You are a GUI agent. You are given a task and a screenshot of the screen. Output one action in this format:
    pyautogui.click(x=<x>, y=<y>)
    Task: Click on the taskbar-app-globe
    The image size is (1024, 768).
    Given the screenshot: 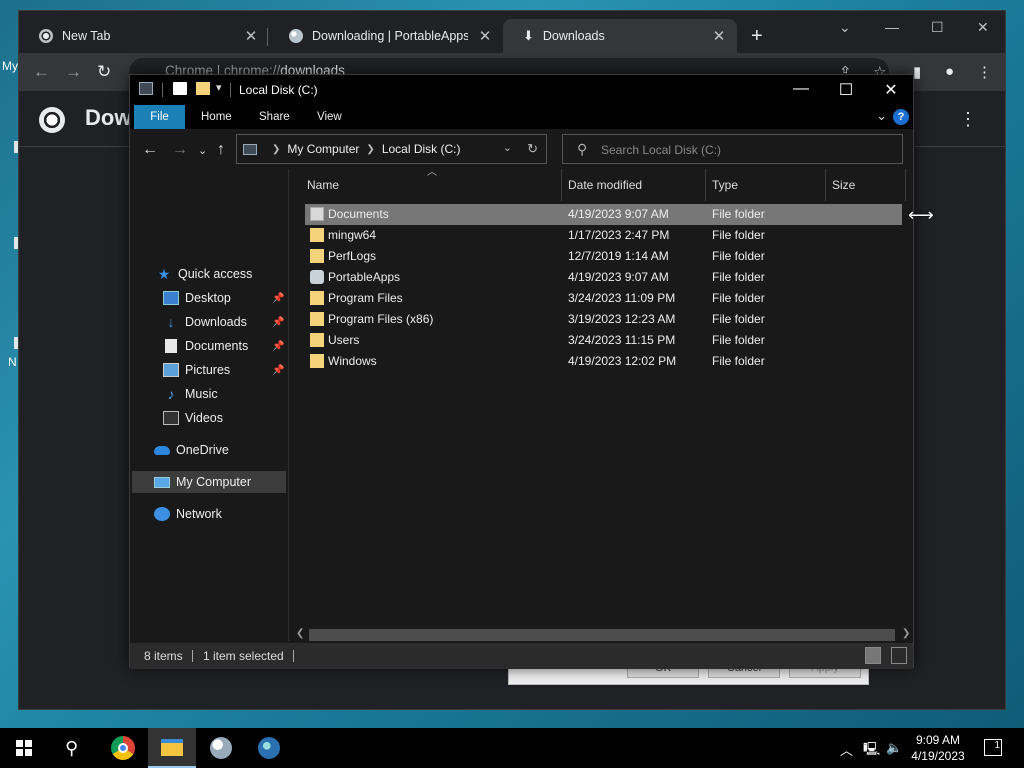 What is the action you would take?
    pyautogui.click(x=269, y=748)
    